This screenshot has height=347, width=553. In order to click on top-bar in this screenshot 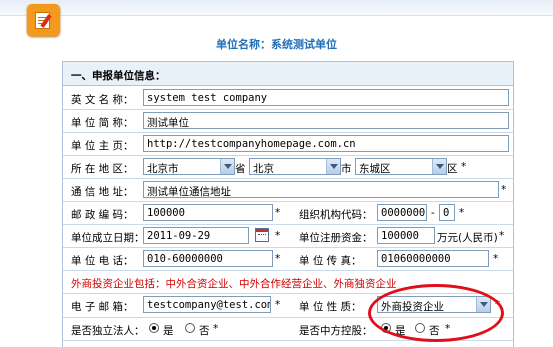, I will do `click(276, 8)`.